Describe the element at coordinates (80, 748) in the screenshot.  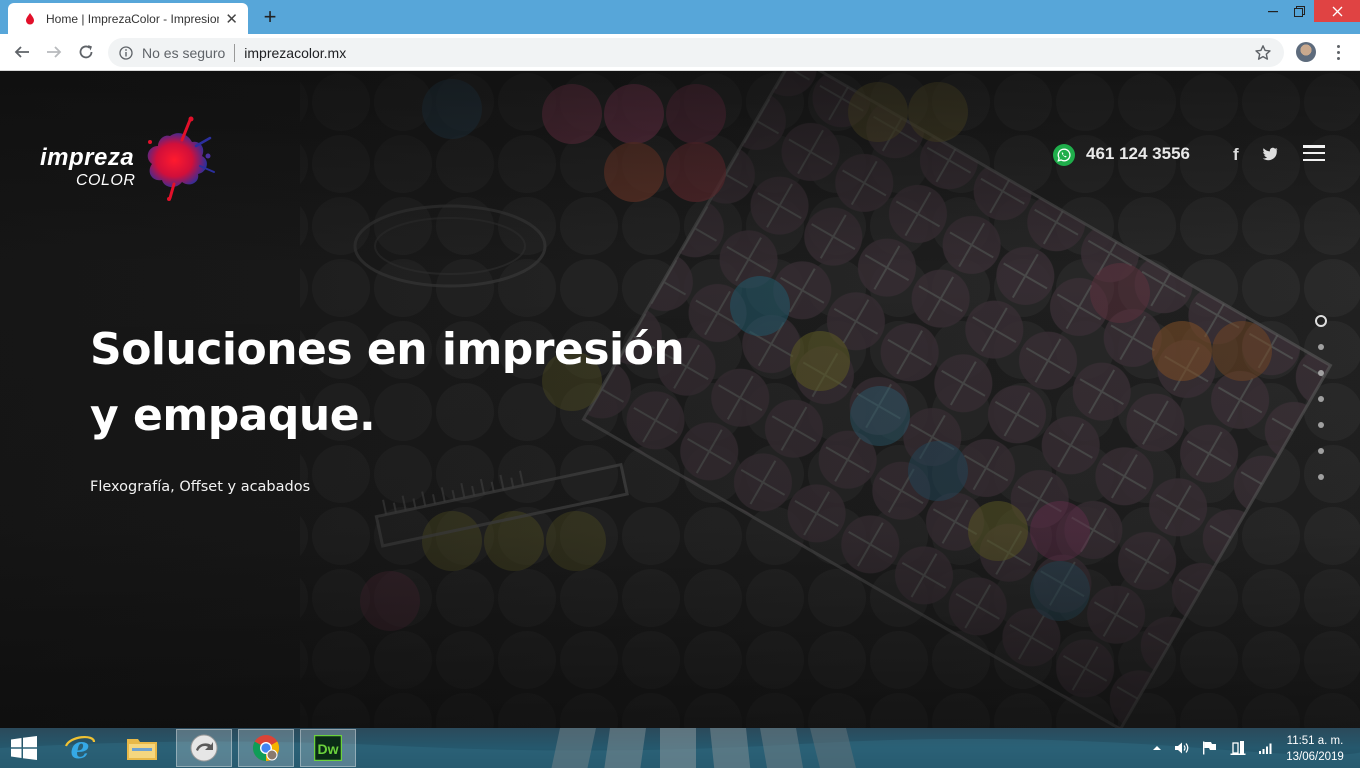
I see `internet-explorer-icon: e` at that location.